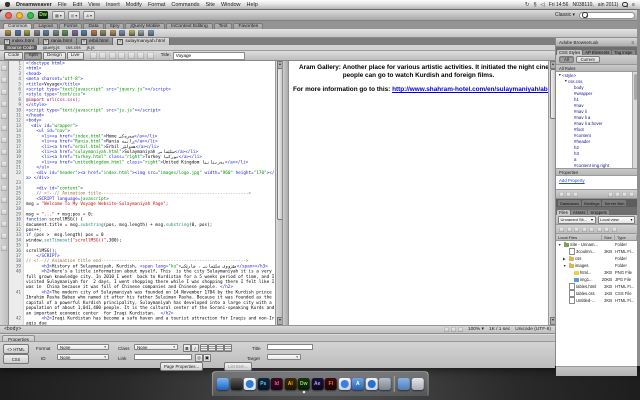 Image resolution: width=640 pixels, height=400 pixels. Describe the element at coordinates (344, 384) in the screenshot. I see `dock-icon-itunes` at that location.